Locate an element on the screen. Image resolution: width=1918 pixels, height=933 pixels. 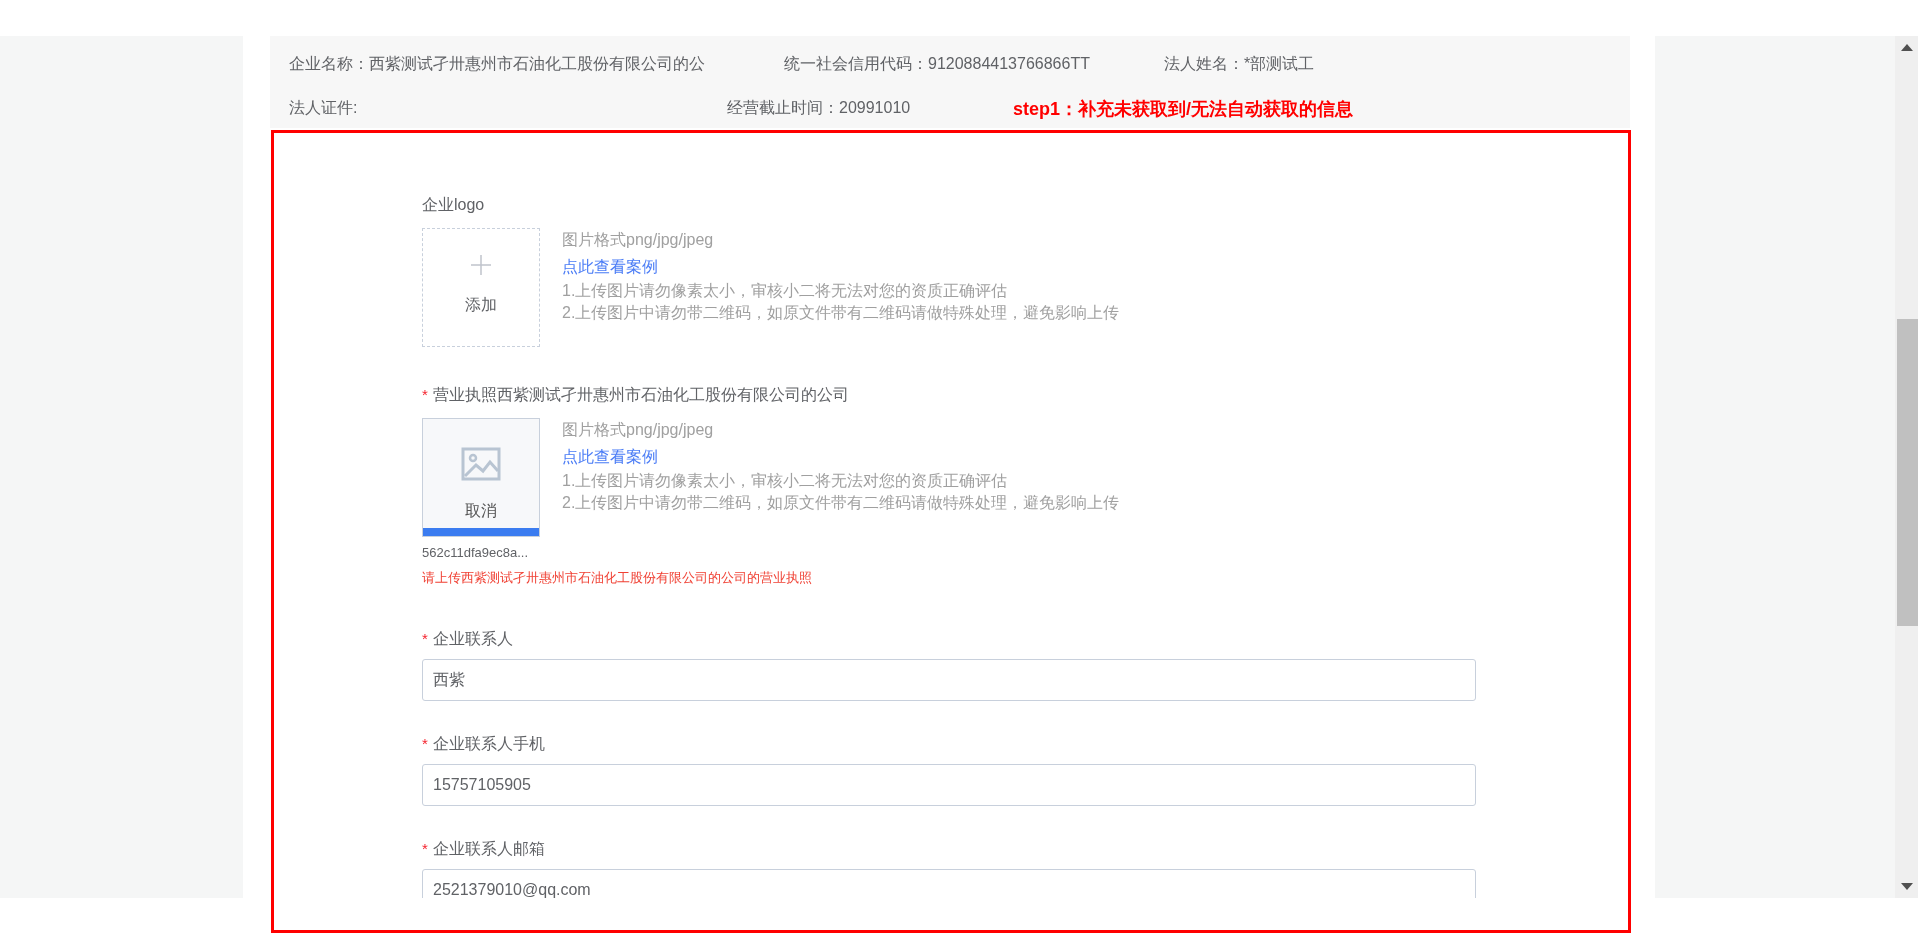
annotation-text: step1：补充未获取到/无法自动获取的信息 is located at coordinates (1183, 109).